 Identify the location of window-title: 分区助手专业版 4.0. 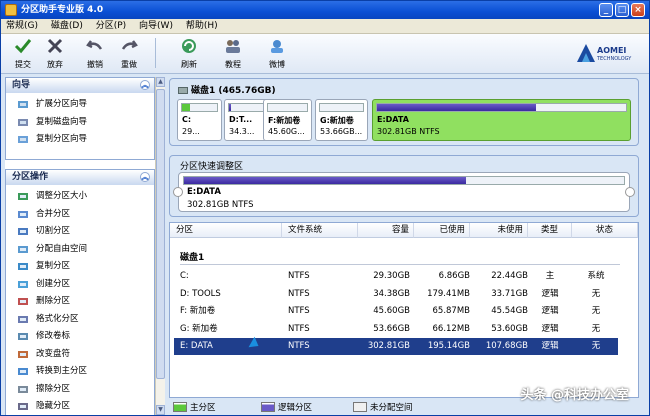
(62, 10).